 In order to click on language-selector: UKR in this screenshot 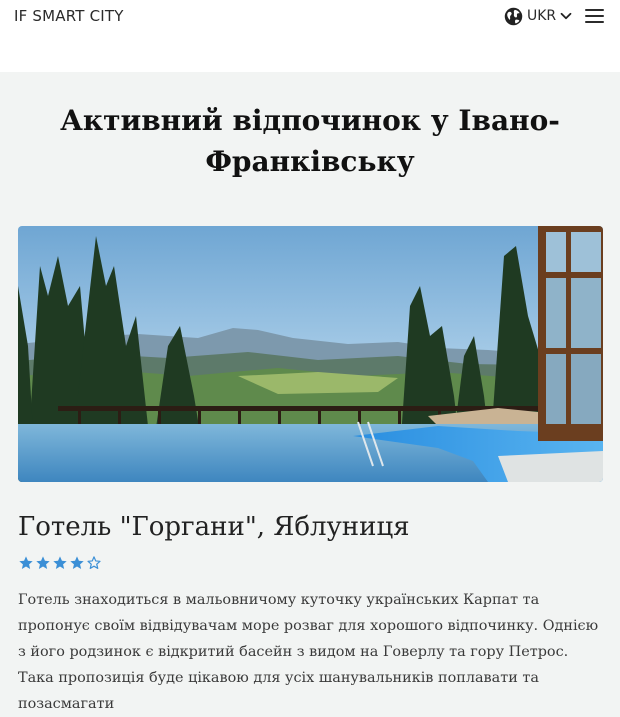, I will do `click(538, 16)`.